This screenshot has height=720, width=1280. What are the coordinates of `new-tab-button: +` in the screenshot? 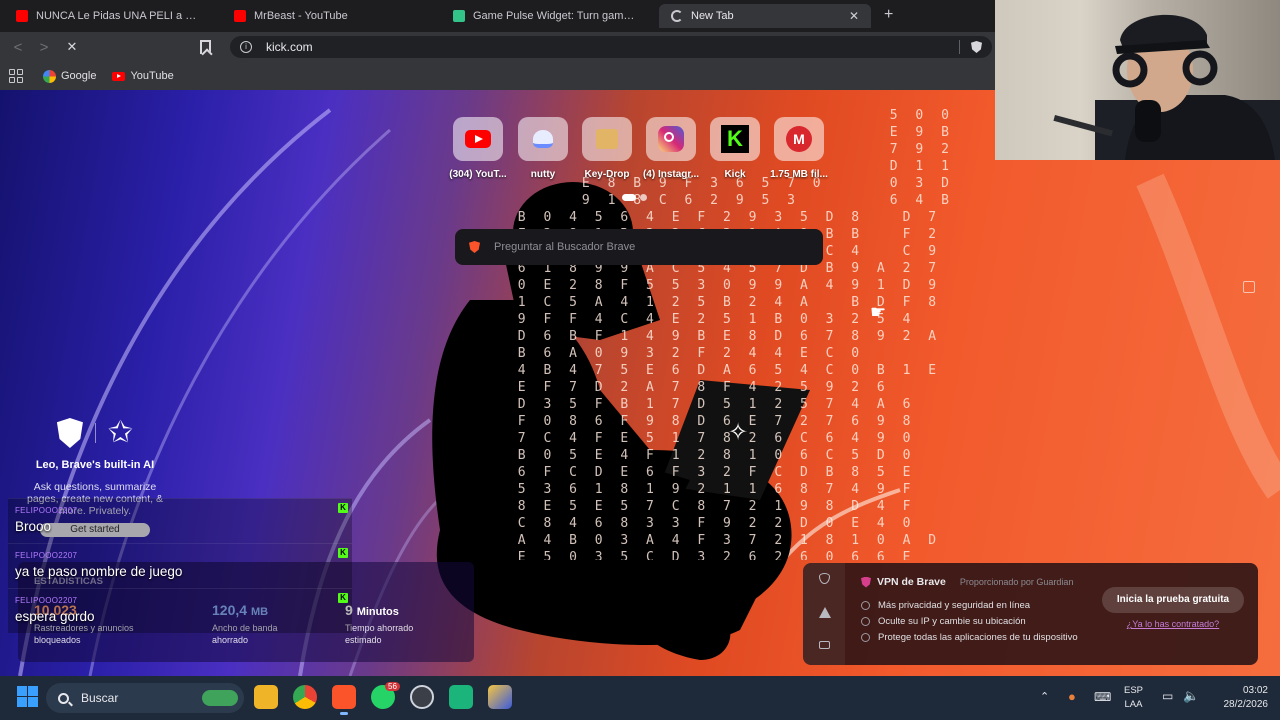 It's located at (888, 15).